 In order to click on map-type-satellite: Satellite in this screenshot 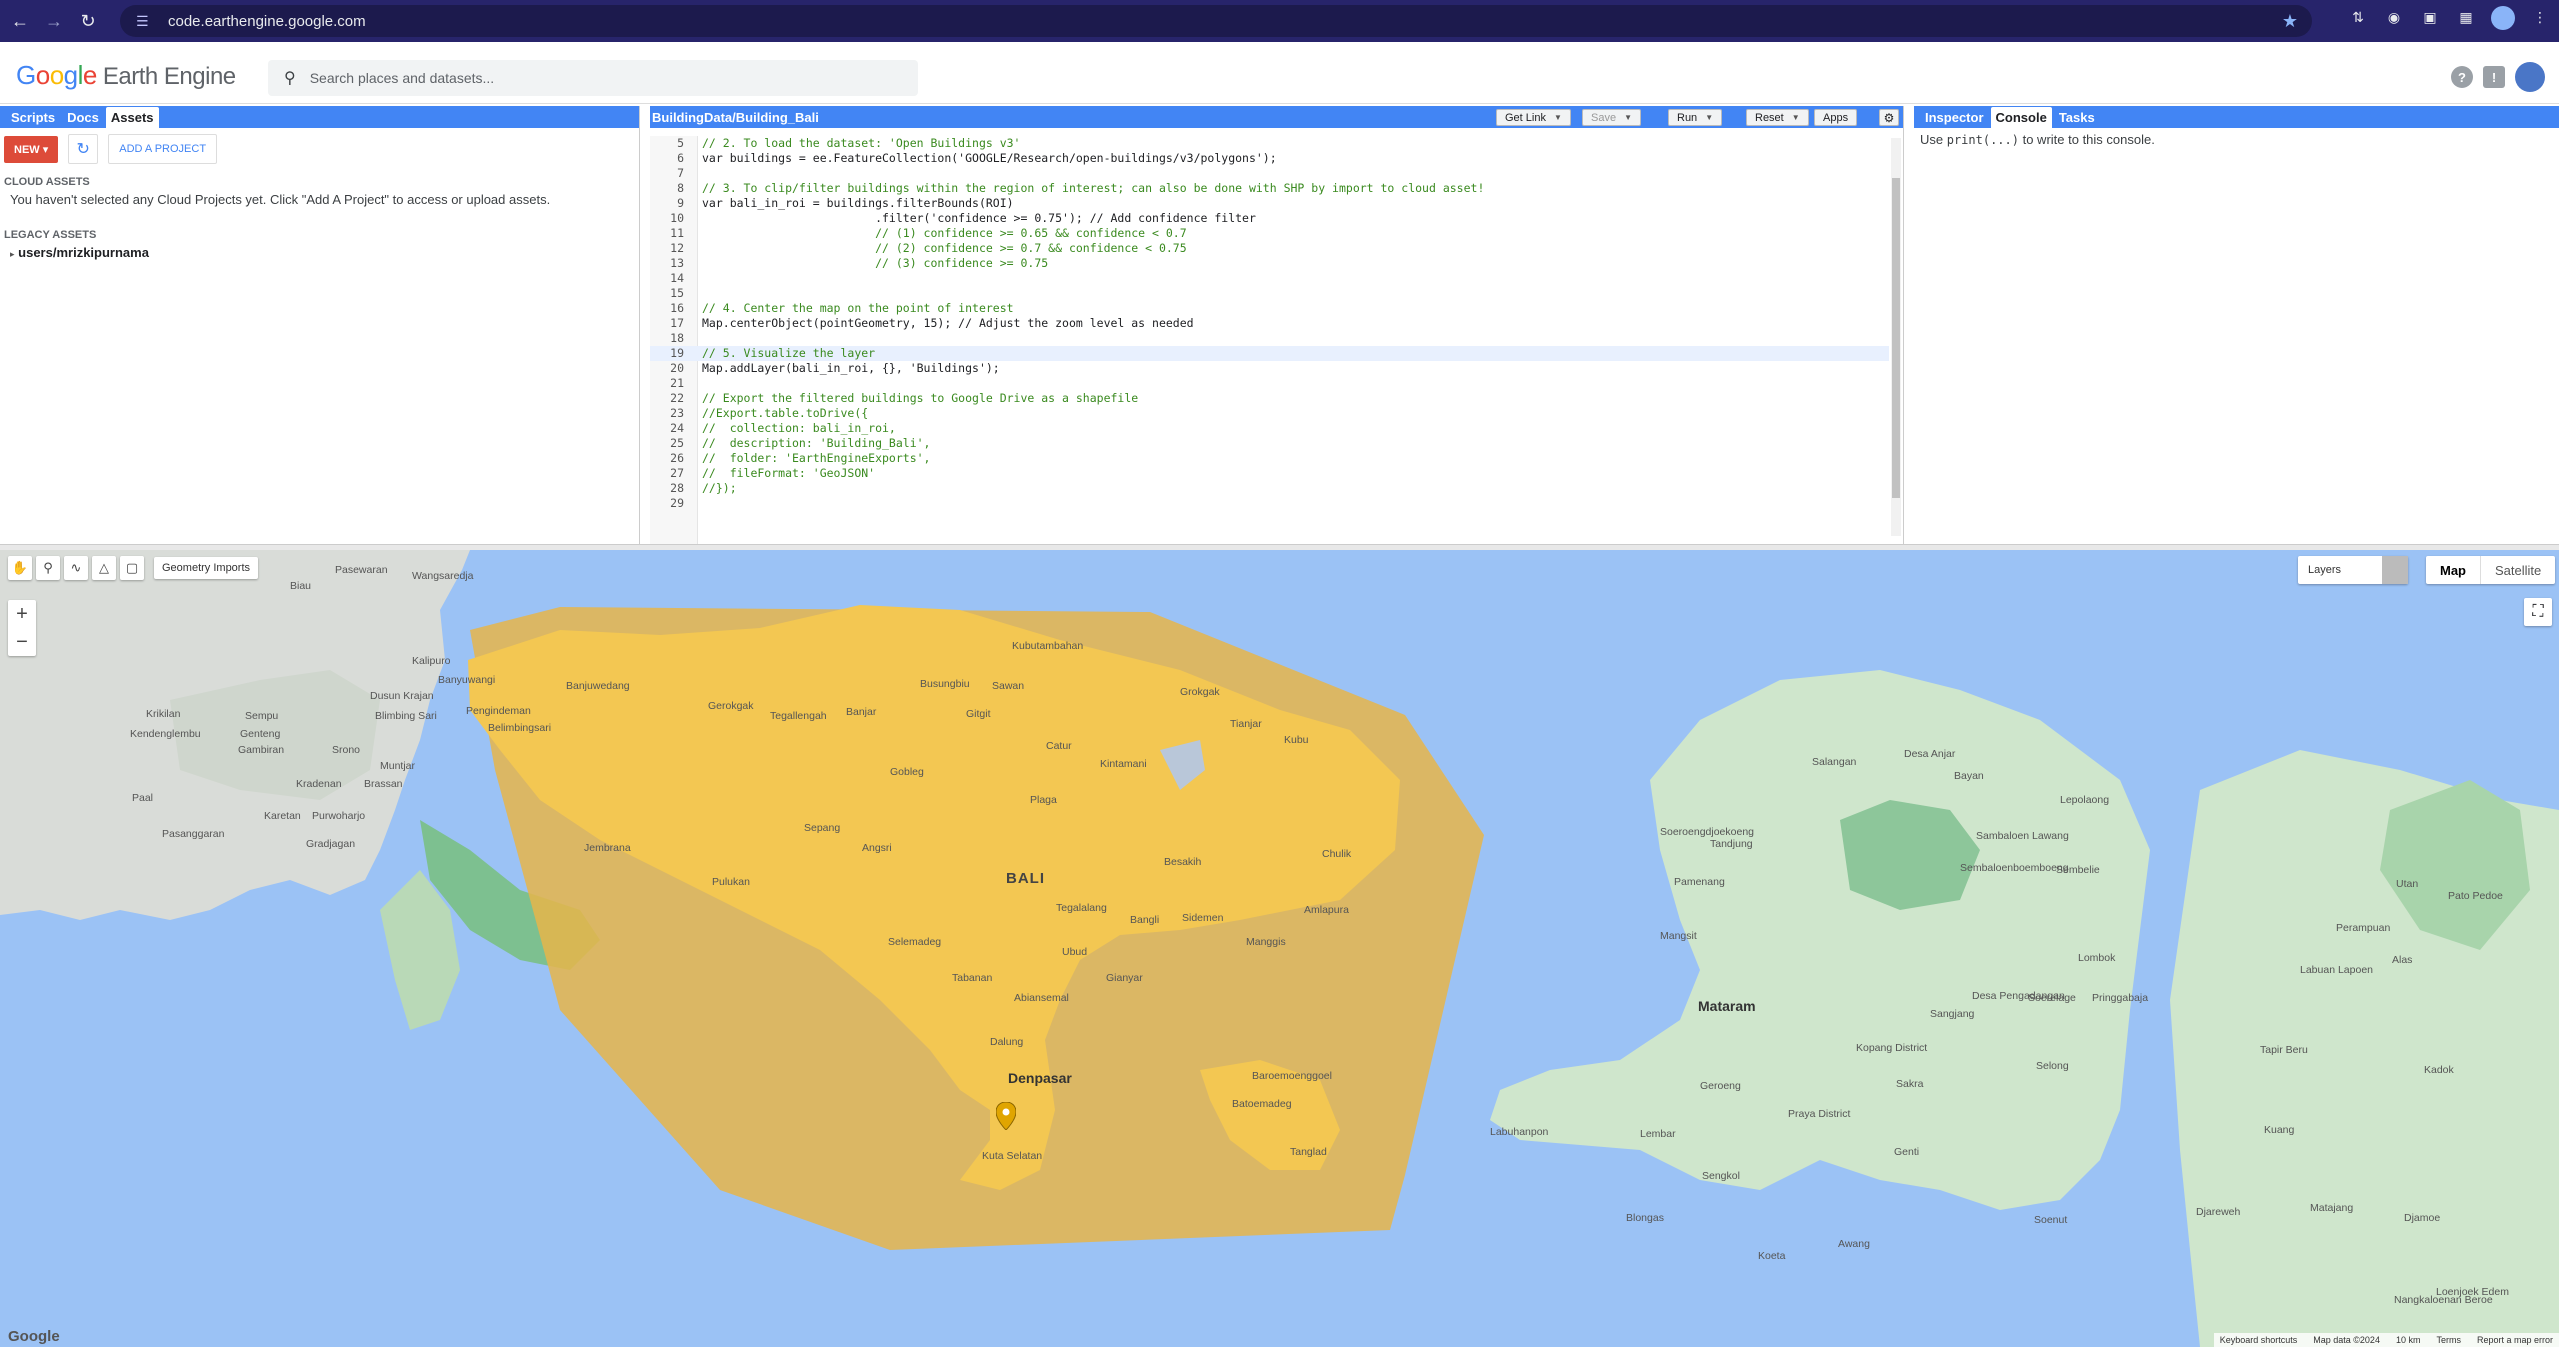, I will do `click(2518, 570)`.